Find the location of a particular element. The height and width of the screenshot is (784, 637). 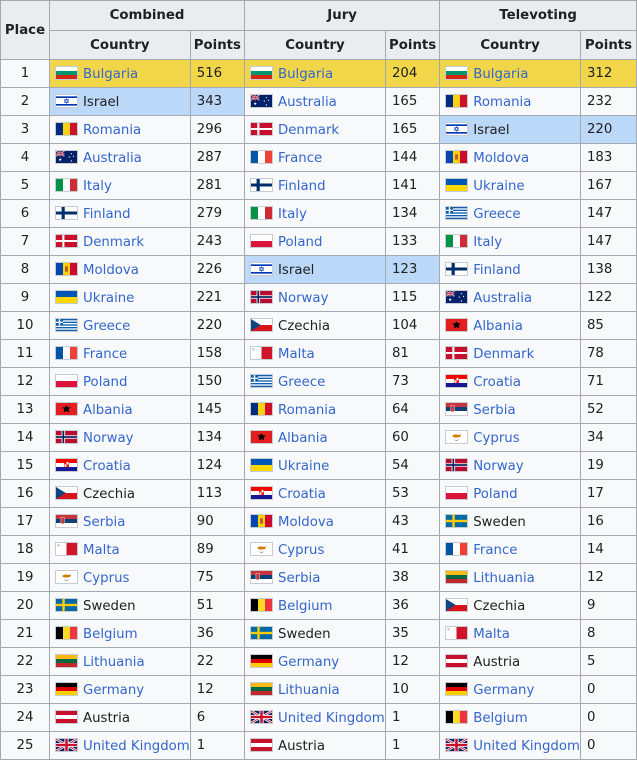

table-row: 14 Norway 134 Albania 60 Cyprus 34 is located at coordinates (318, 437).